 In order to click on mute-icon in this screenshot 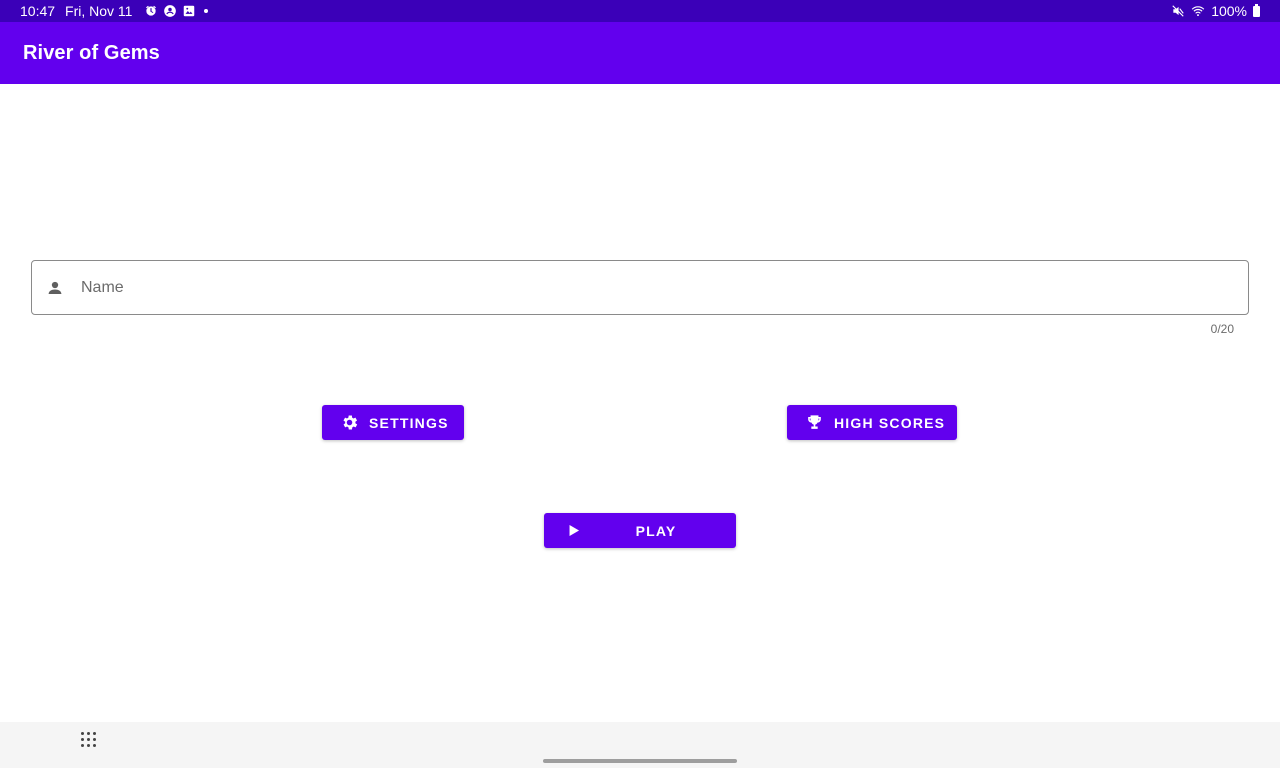, I will do `click(1178, 11)`.